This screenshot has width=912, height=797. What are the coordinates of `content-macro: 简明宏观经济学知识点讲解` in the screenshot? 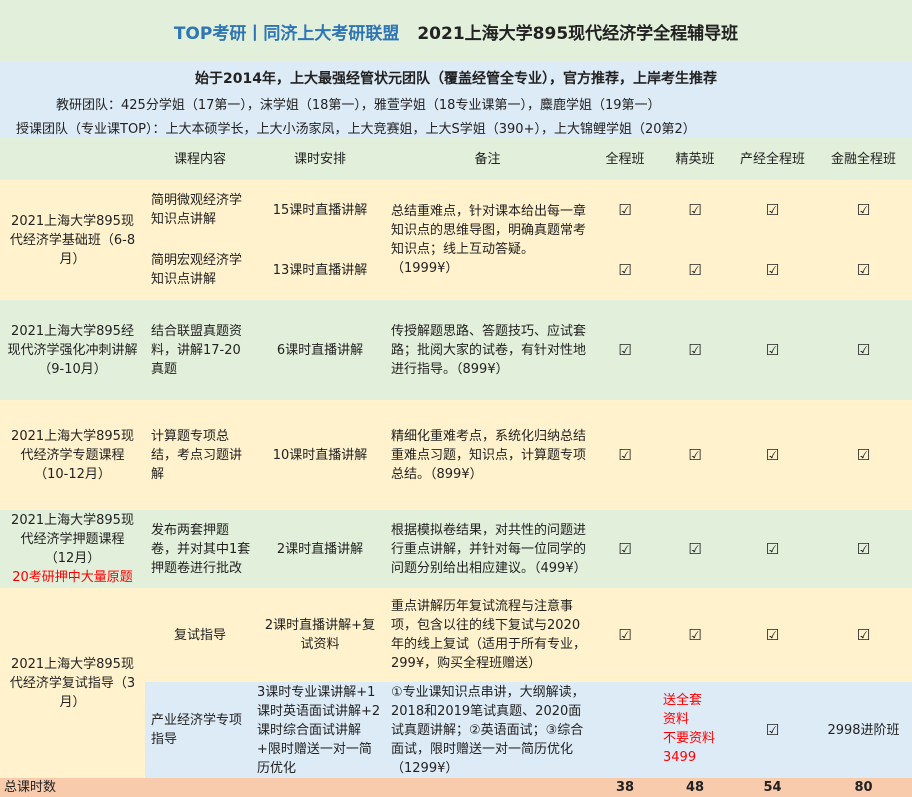 It's located at (200, 270).